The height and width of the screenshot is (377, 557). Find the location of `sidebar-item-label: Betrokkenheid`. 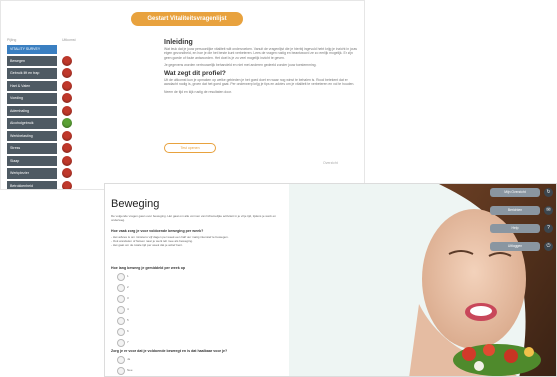

sidebar-item-label: Betrokkenheid is located at coordinates (21, 185).